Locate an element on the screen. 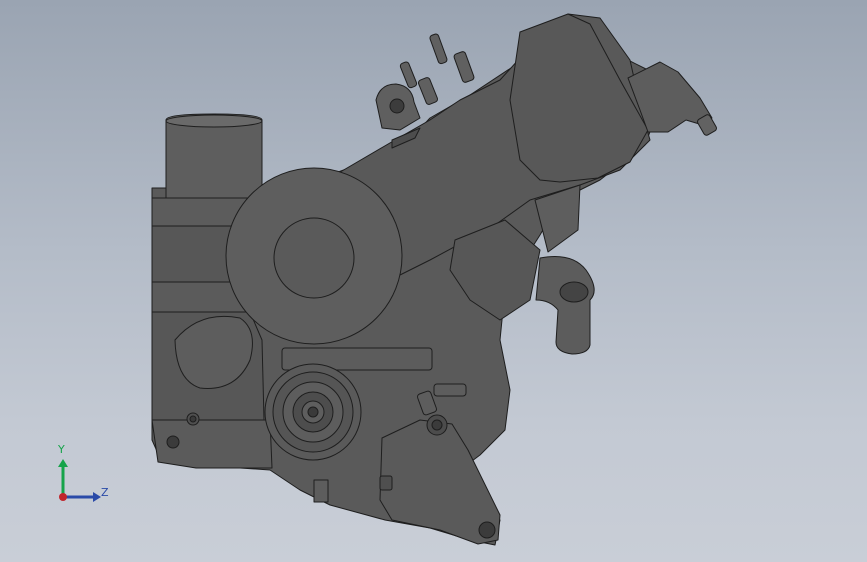 The width and height of the screenshot is (867, 562). coordinate-triad is located at coordinates (79, 480).